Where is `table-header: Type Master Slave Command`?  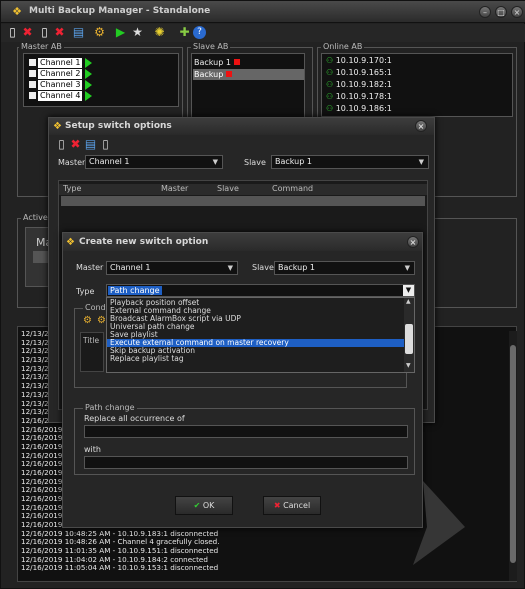
table-header: Type Master Slave Command is located at coordinates (243, 189).